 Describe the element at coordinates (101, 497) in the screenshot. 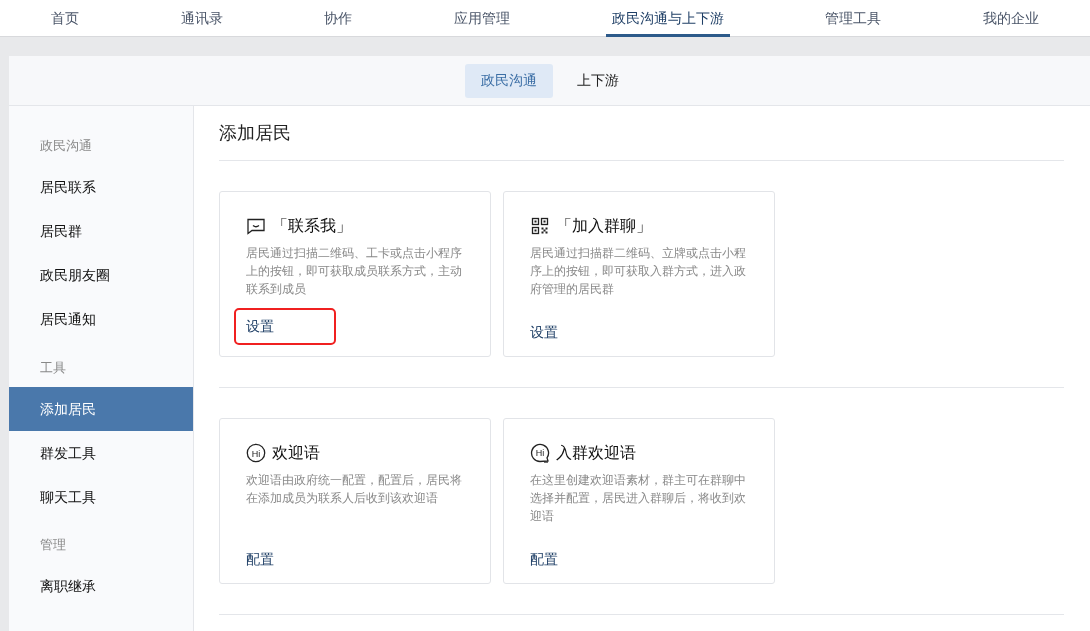

I see `sidebar-item: 聊天工具` at that location.